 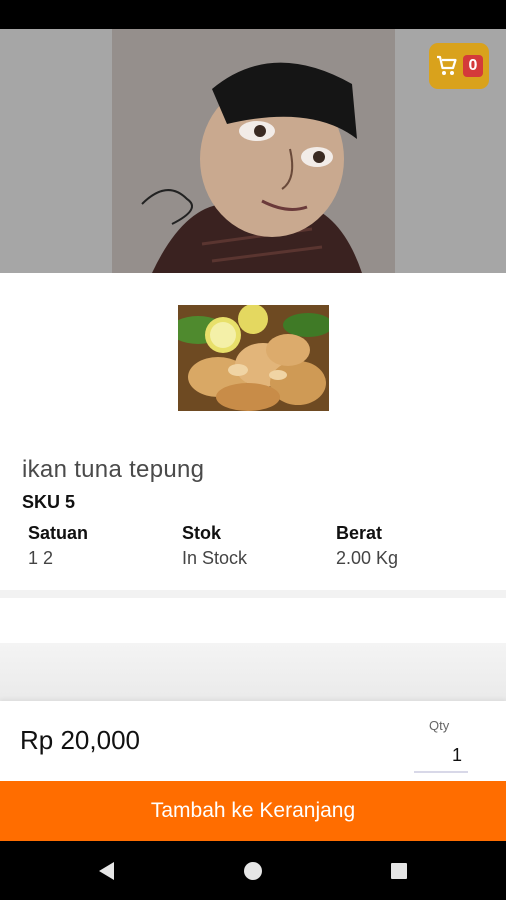 I want to click on product-price: Rp 20,000, so click(x=80, y=740).